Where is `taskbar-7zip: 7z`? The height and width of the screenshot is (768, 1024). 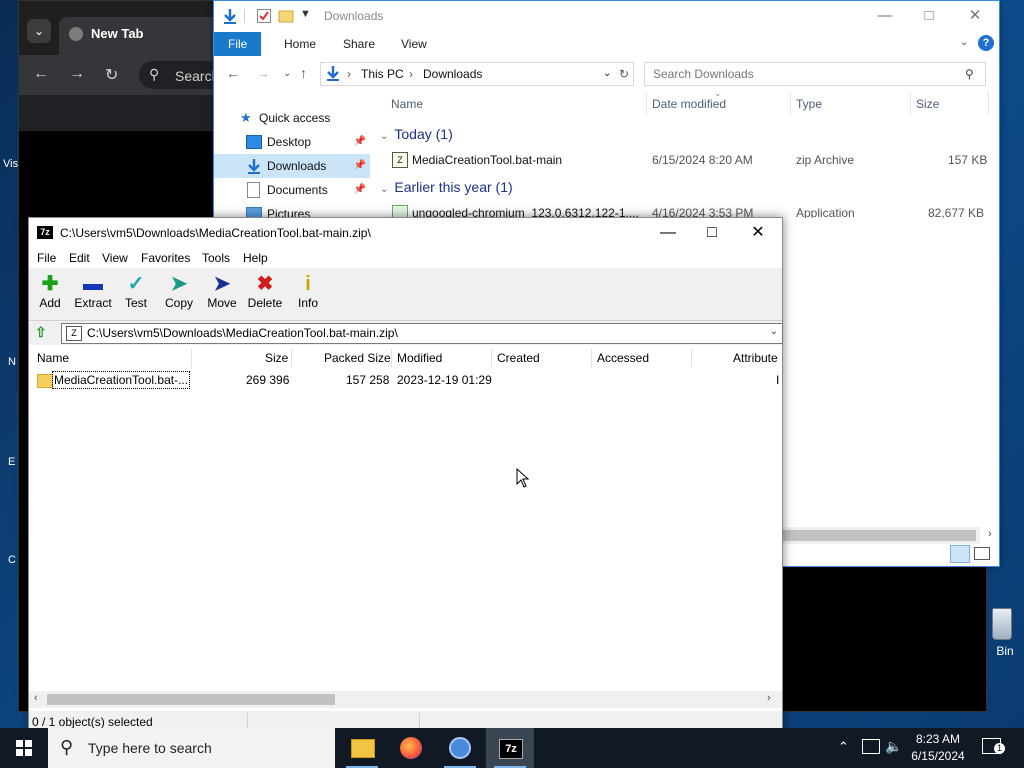 taskbar-7zip: 7z is located at coordinates (510, 748).